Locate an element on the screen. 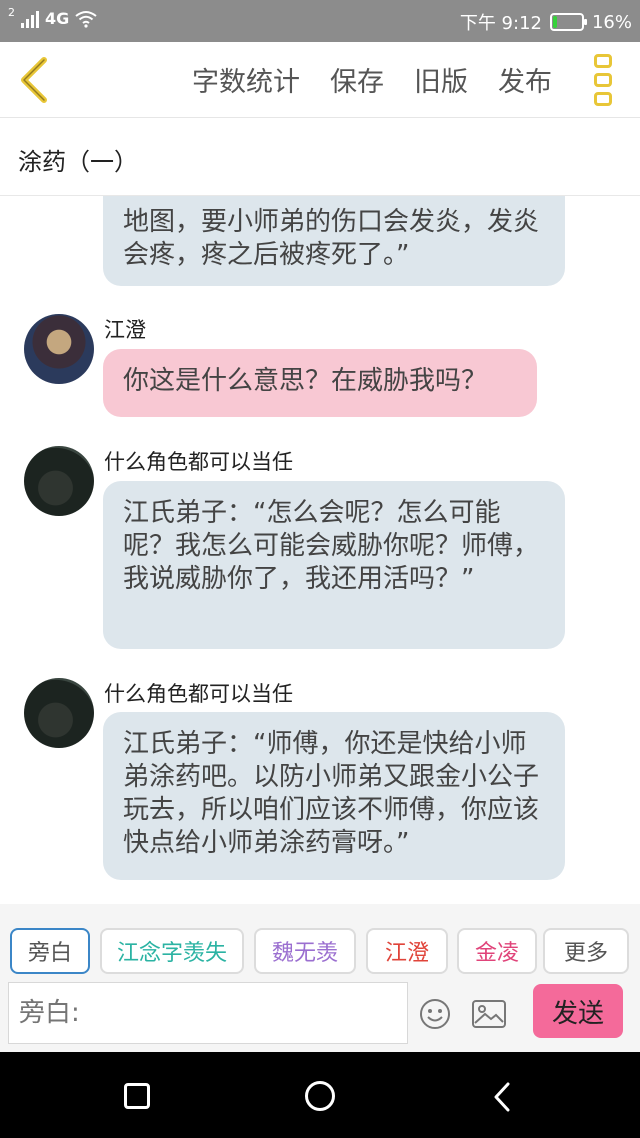 This screenshot has width=640, height=1138. status-right: 下午 9:12 16% is located at coordinates (546, 22).